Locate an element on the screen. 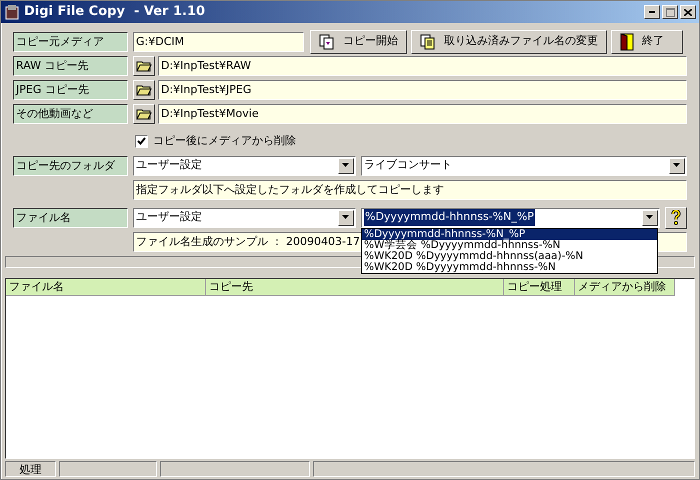 This screenshot has height=480, width=700. maximize-button is located at coordinates (670, 12).